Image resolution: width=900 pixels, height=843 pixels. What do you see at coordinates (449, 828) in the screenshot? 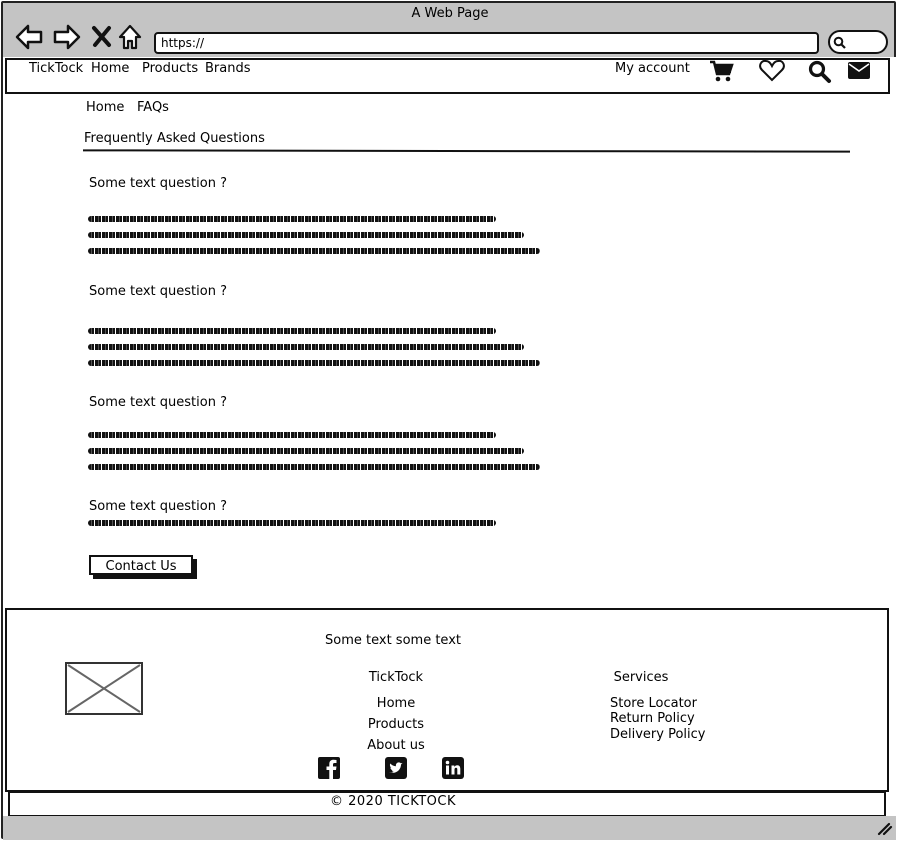
I see `browser-status-bar` at bounding box center [449, 828].